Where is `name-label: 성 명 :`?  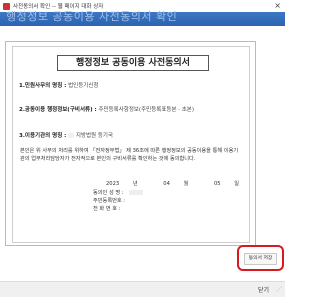
name-label: 성 명 : is located at coordinates (116, 193).